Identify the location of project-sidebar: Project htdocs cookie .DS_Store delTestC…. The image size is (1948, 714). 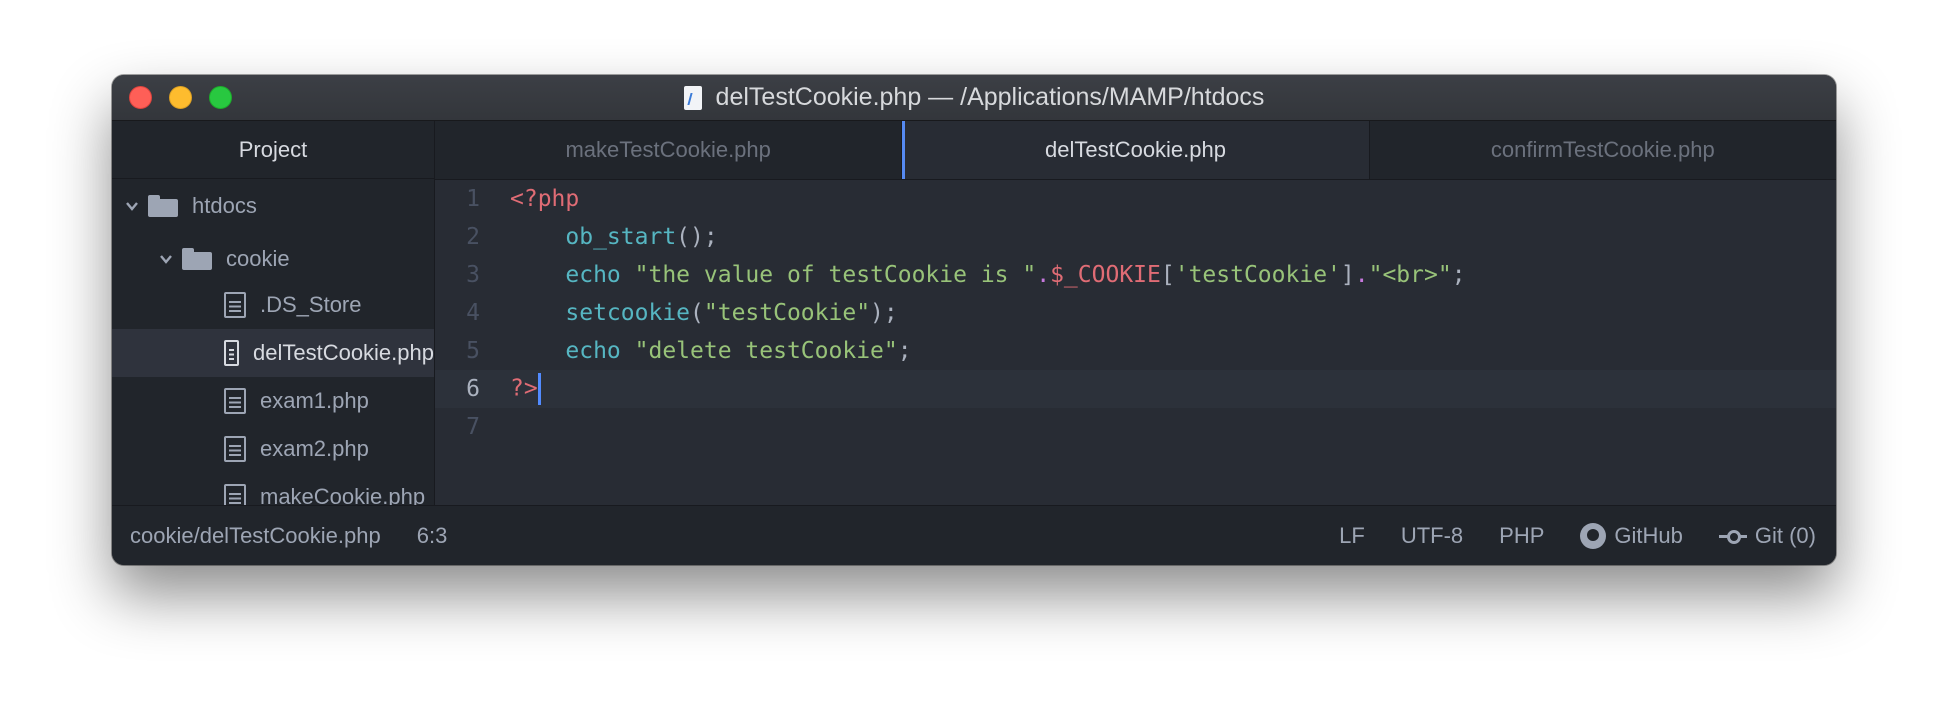
(273, 313).